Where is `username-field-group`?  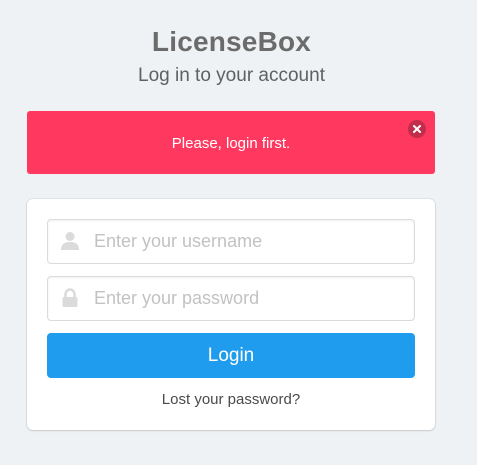 username-field-group is located at coordinates (231, 241).